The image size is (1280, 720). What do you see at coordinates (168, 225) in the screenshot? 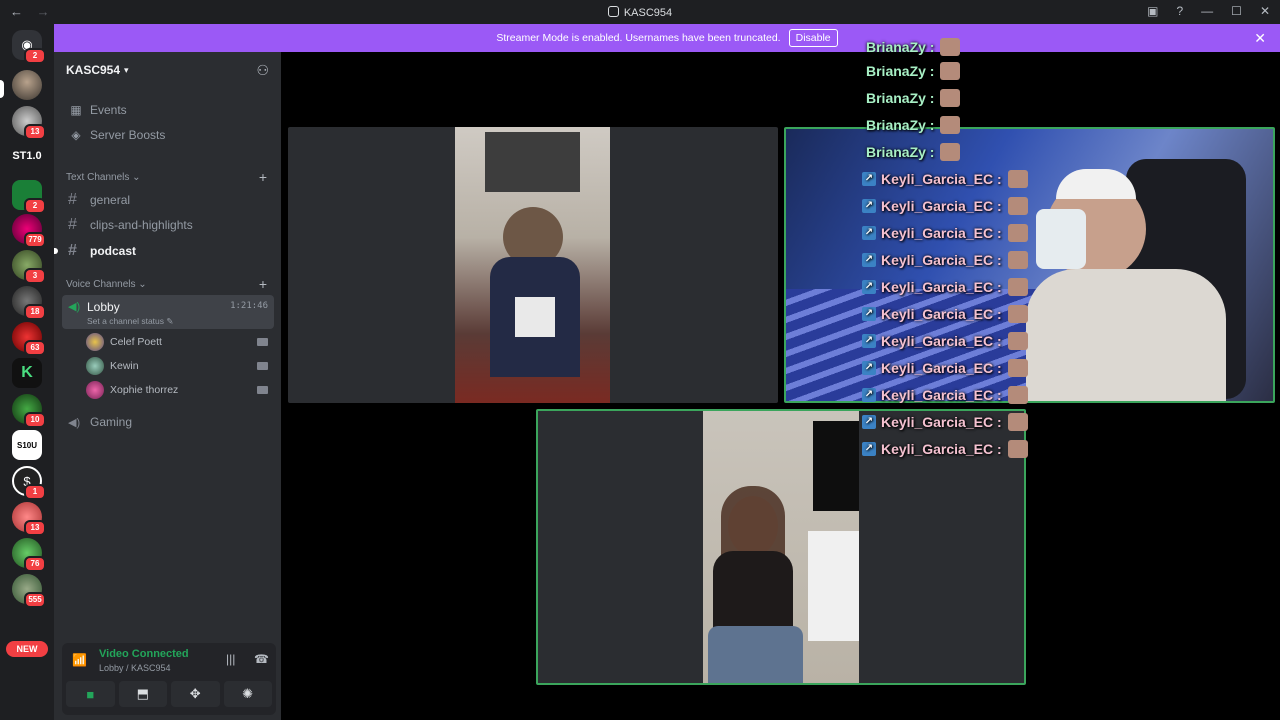
I see `channel-clips-and-highlights: # clips-and-highlights` at bounding box center [168, 225].